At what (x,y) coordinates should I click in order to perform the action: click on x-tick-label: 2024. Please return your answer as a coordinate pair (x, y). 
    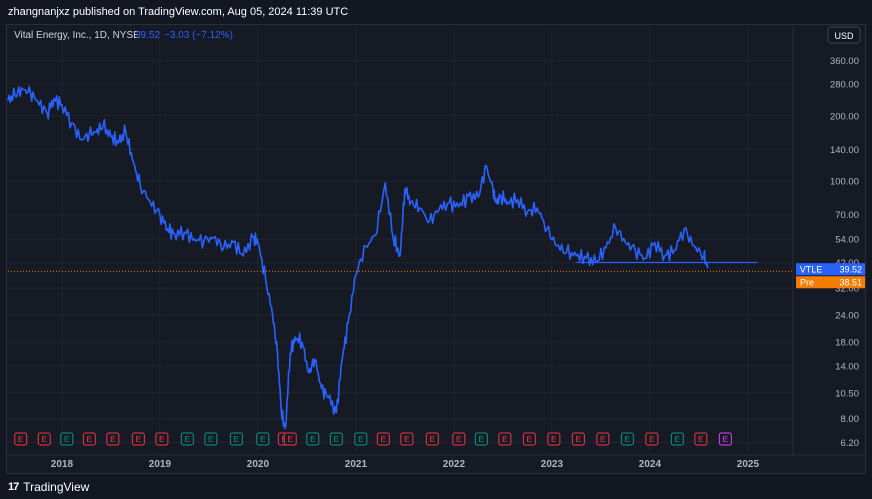
    Looking at the image, I should click on (650, 464).